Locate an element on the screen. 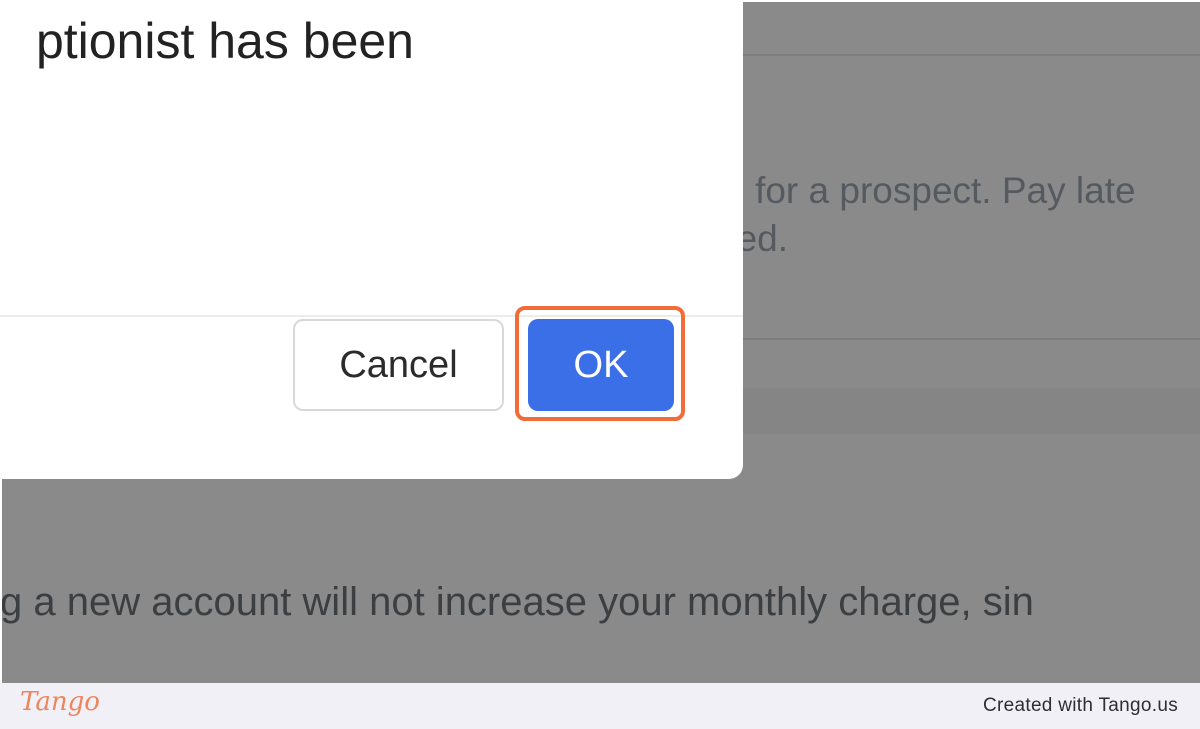 Image resolution: width=1200 pixels, height=729 pixels. background-text-line: al for a prospect. Pay late is located at coordinates (926, 190).